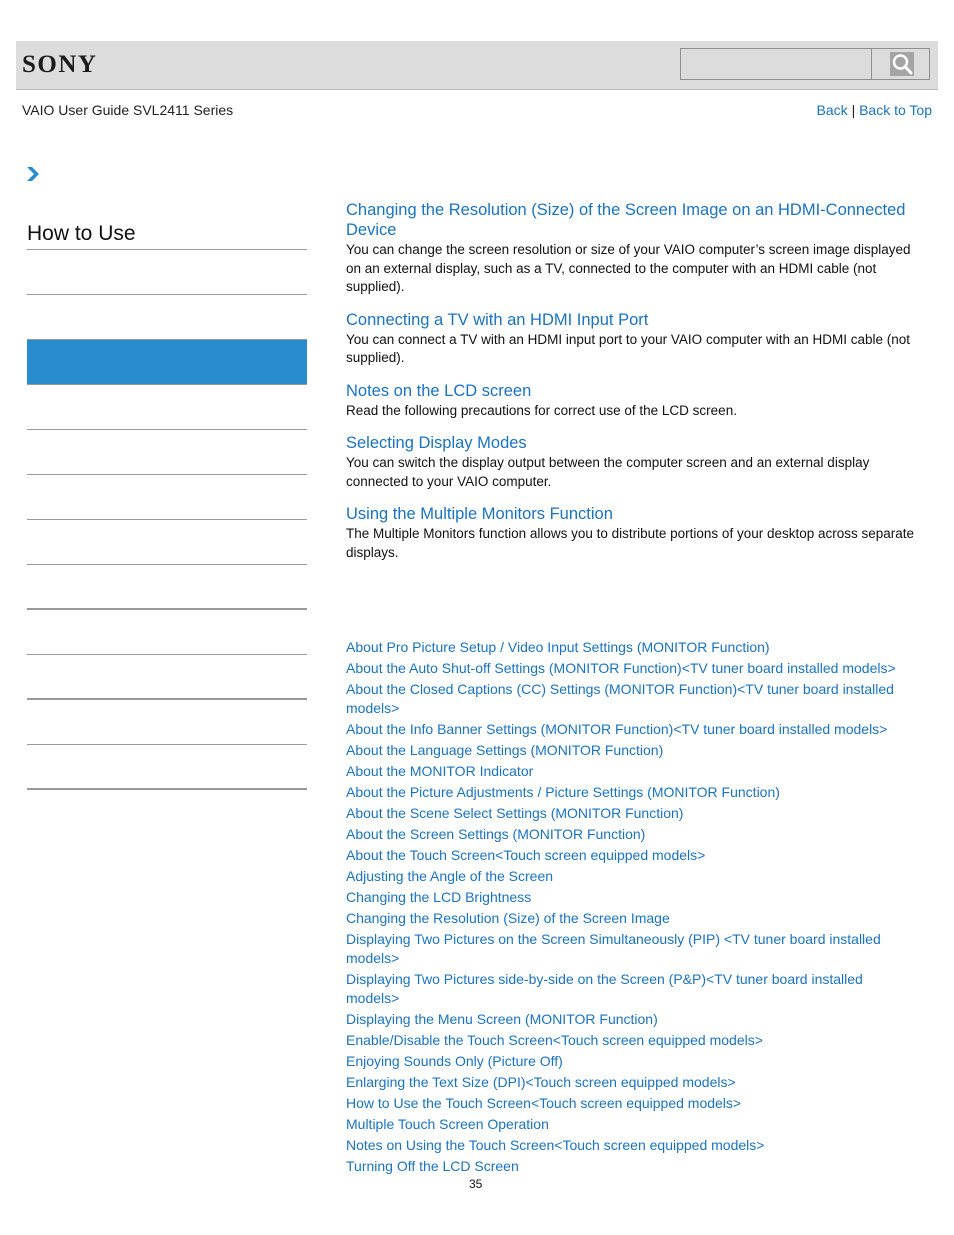 This screenshot has height=1235, width=954. I want to click on back-to-top-link: Back to Top, so click(895, 110).